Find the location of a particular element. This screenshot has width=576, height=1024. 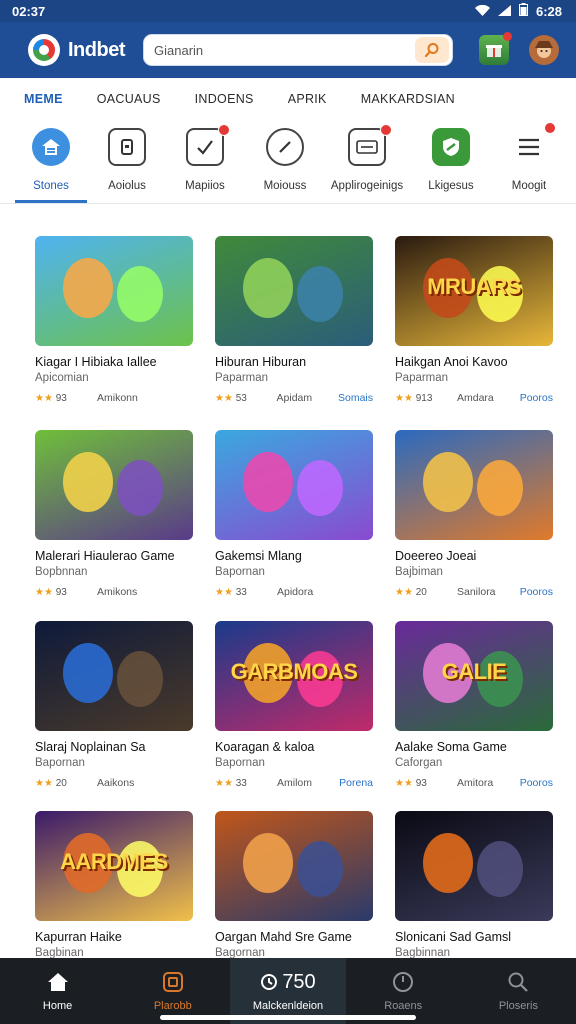

game-thumbnail: AARDMES is located at coordinates (114, 866).